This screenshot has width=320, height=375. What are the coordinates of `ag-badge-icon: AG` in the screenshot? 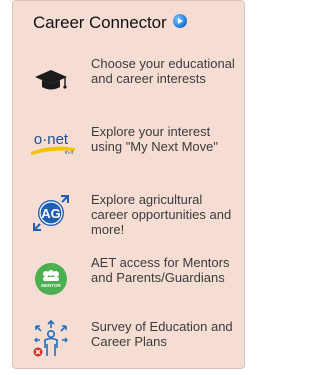 It's located at (51, 213).